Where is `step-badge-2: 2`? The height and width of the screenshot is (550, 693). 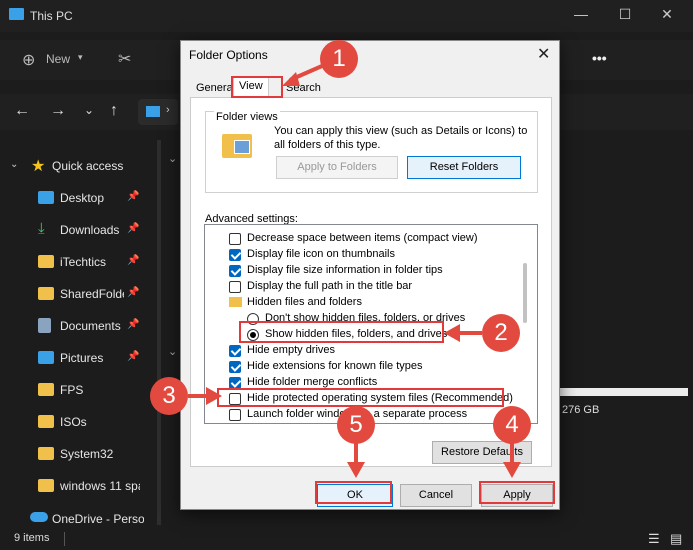
step-badge-2: 2 is located at coordinates (501, 333).